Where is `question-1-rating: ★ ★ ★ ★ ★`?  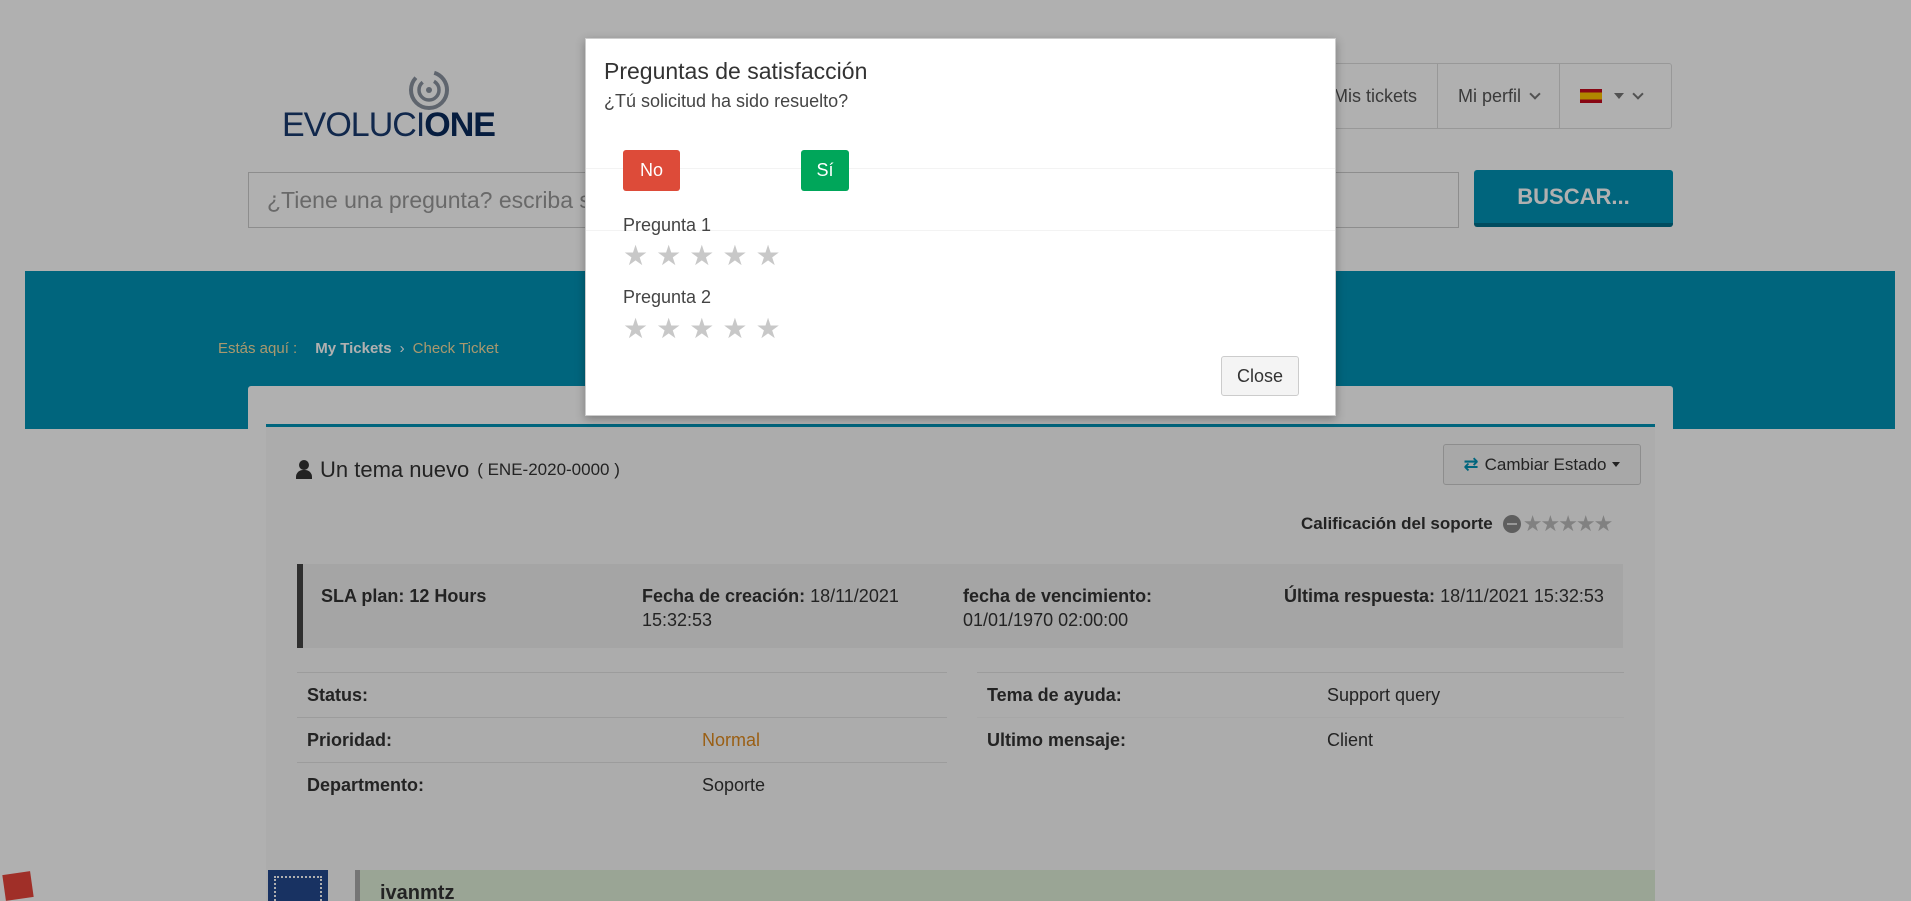
question-1-rating: ★ ★ ★ ★ ★ is located at coordinates (702, 256).